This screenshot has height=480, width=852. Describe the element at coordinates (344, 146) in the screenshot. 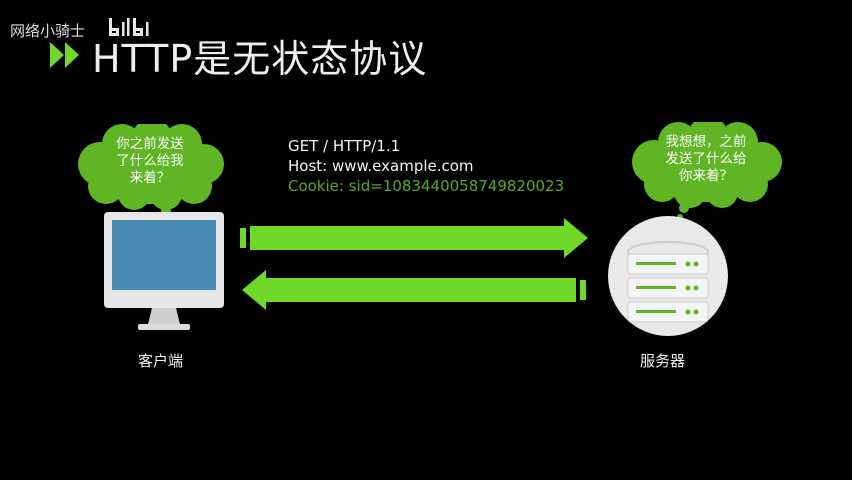

I see `request-line: GET / HTTP/1.1` at that location.